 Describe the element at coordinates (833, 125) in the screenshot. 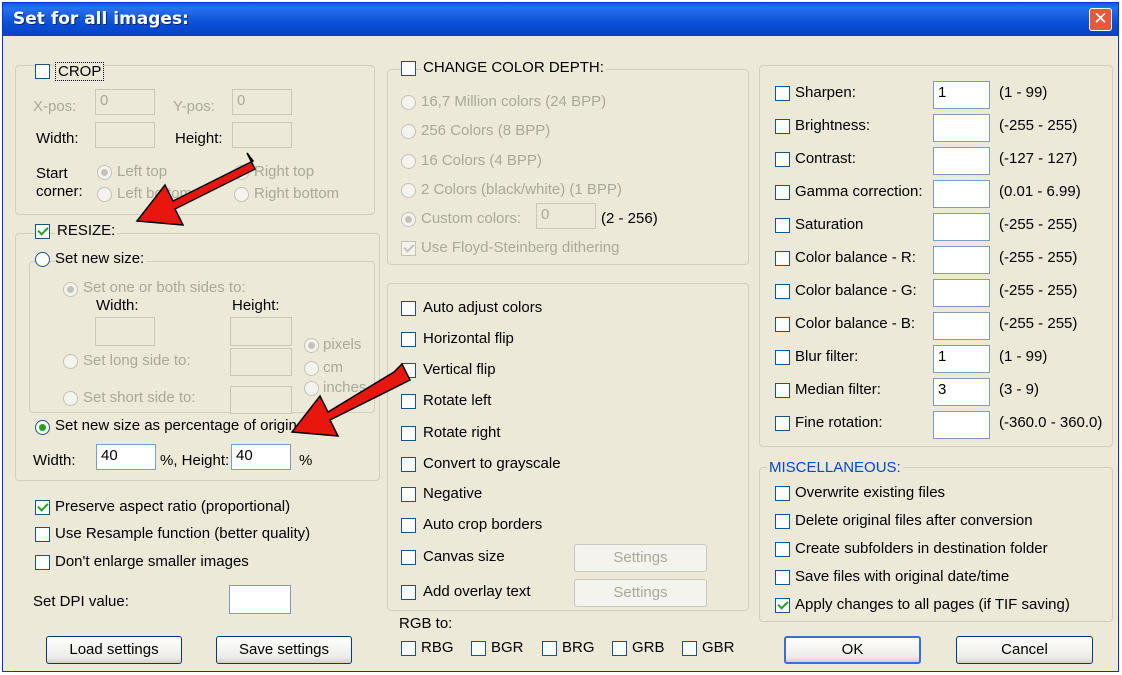

I see `brightness-label: Brightness:` at that location.